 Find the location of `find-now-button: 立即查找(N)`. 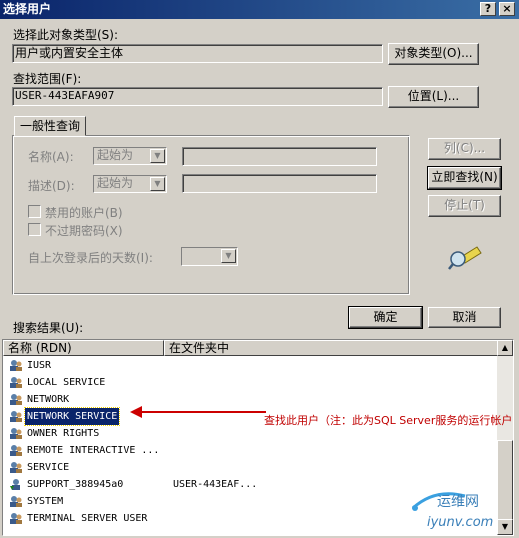

find-now-button: 立即查找(N) is located at coordinates (464, 178).